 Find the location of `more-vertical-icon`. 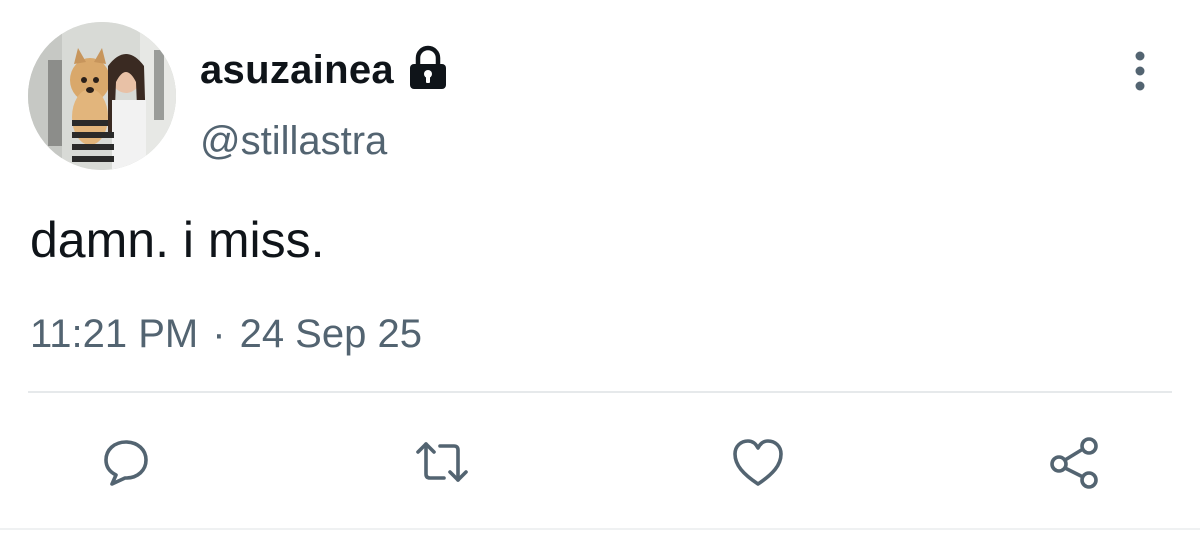

more-vertical-icon is located at coordinates (1140, 71).